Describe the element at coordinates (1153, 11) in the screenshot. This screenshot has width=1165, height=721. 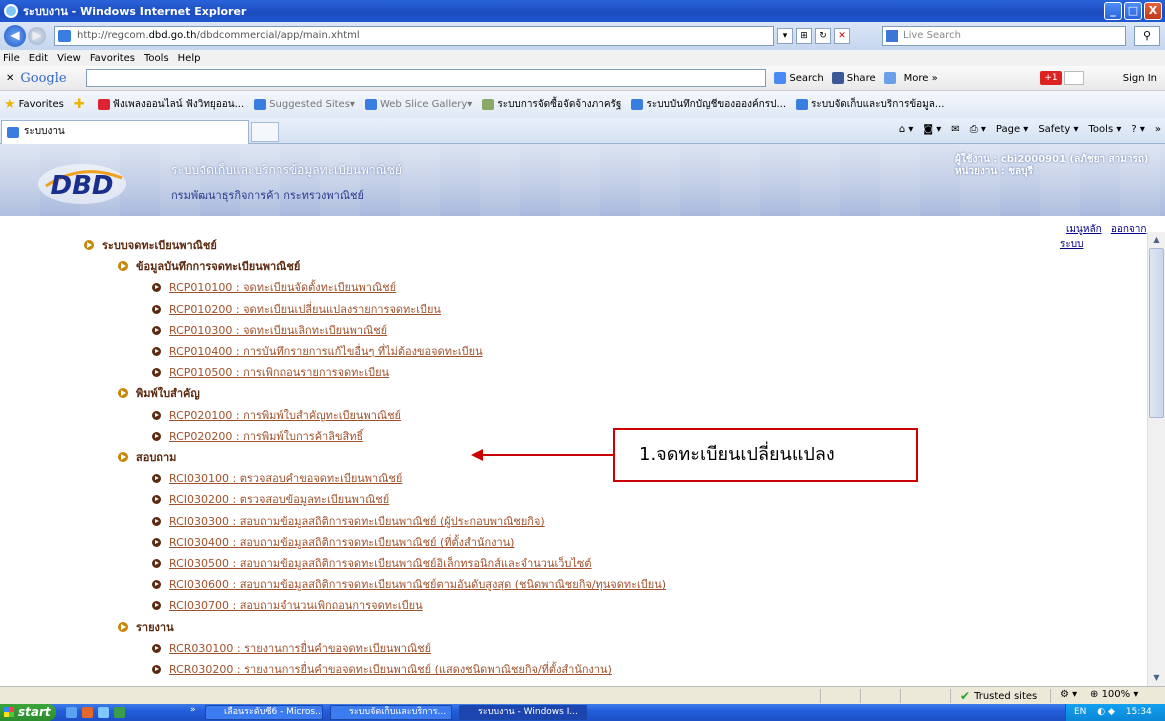
I see `close-button: X` at that location.